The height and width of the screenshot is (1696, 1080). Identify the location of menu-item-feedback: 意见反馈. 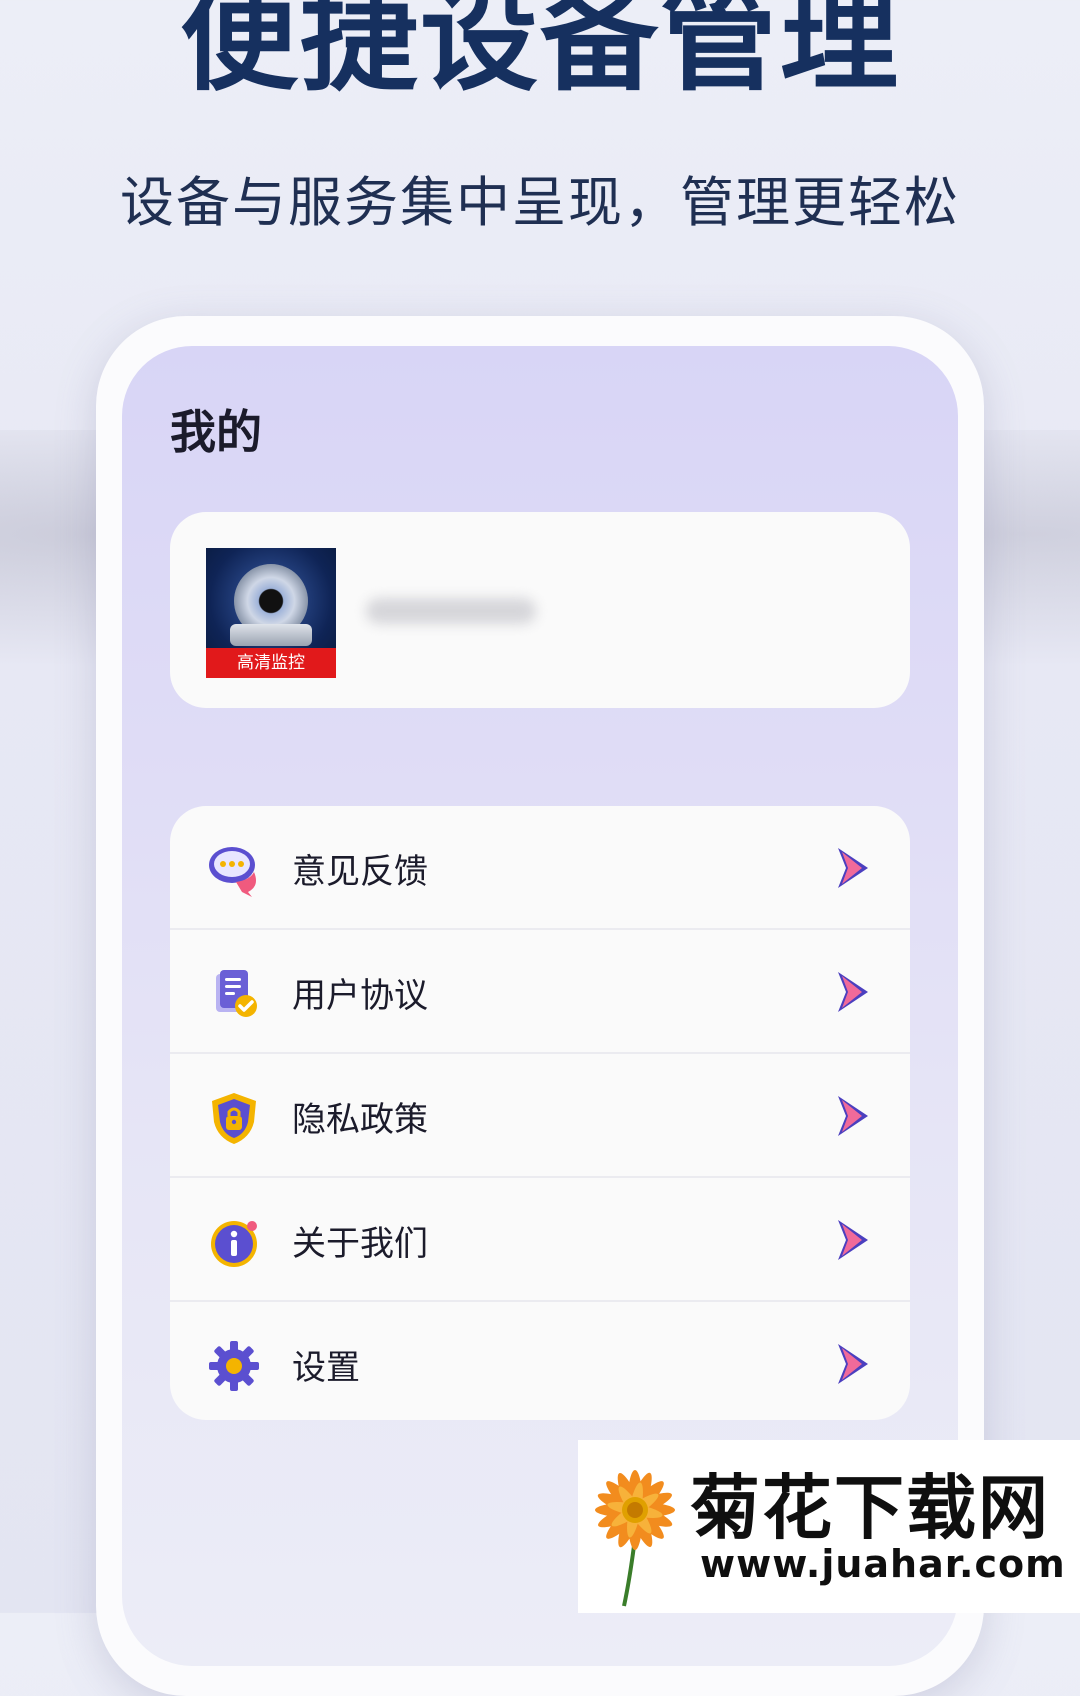
(540, 868).